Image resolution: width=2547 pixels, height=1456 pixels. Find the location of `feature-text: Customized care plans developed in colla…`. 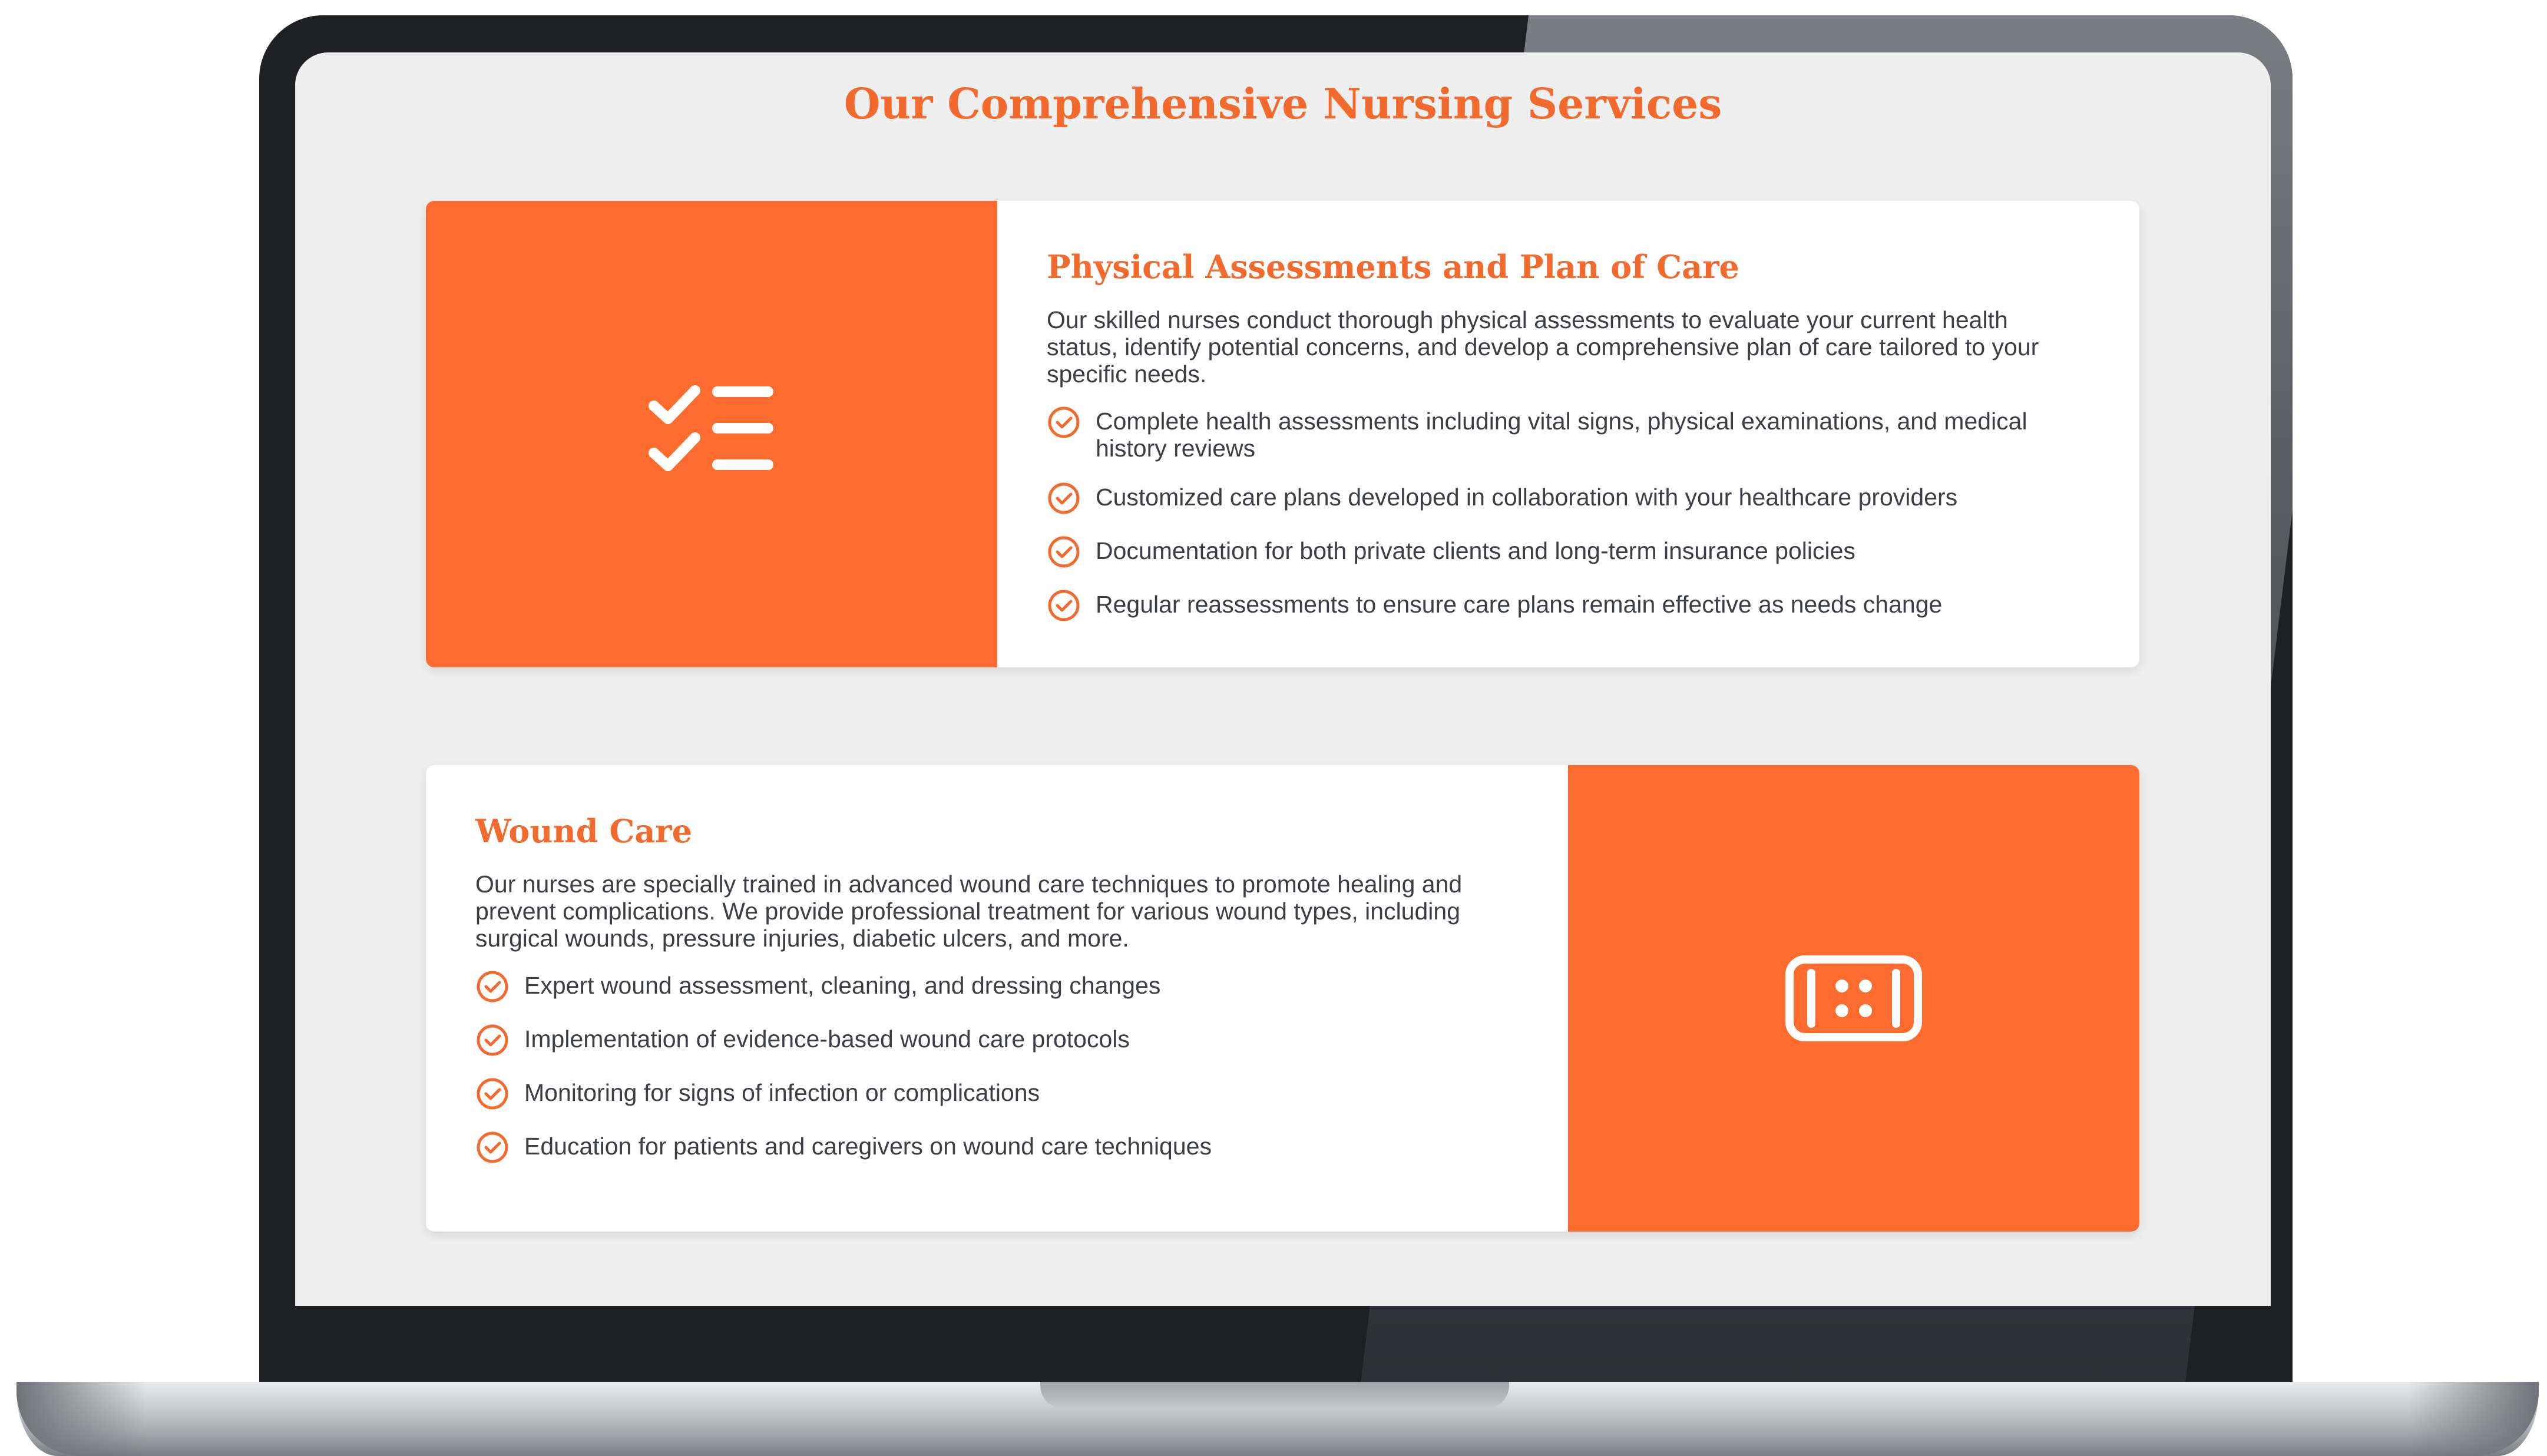

feature-text: Customized care plans developed in colla… is located at coordinates (1527, 497).